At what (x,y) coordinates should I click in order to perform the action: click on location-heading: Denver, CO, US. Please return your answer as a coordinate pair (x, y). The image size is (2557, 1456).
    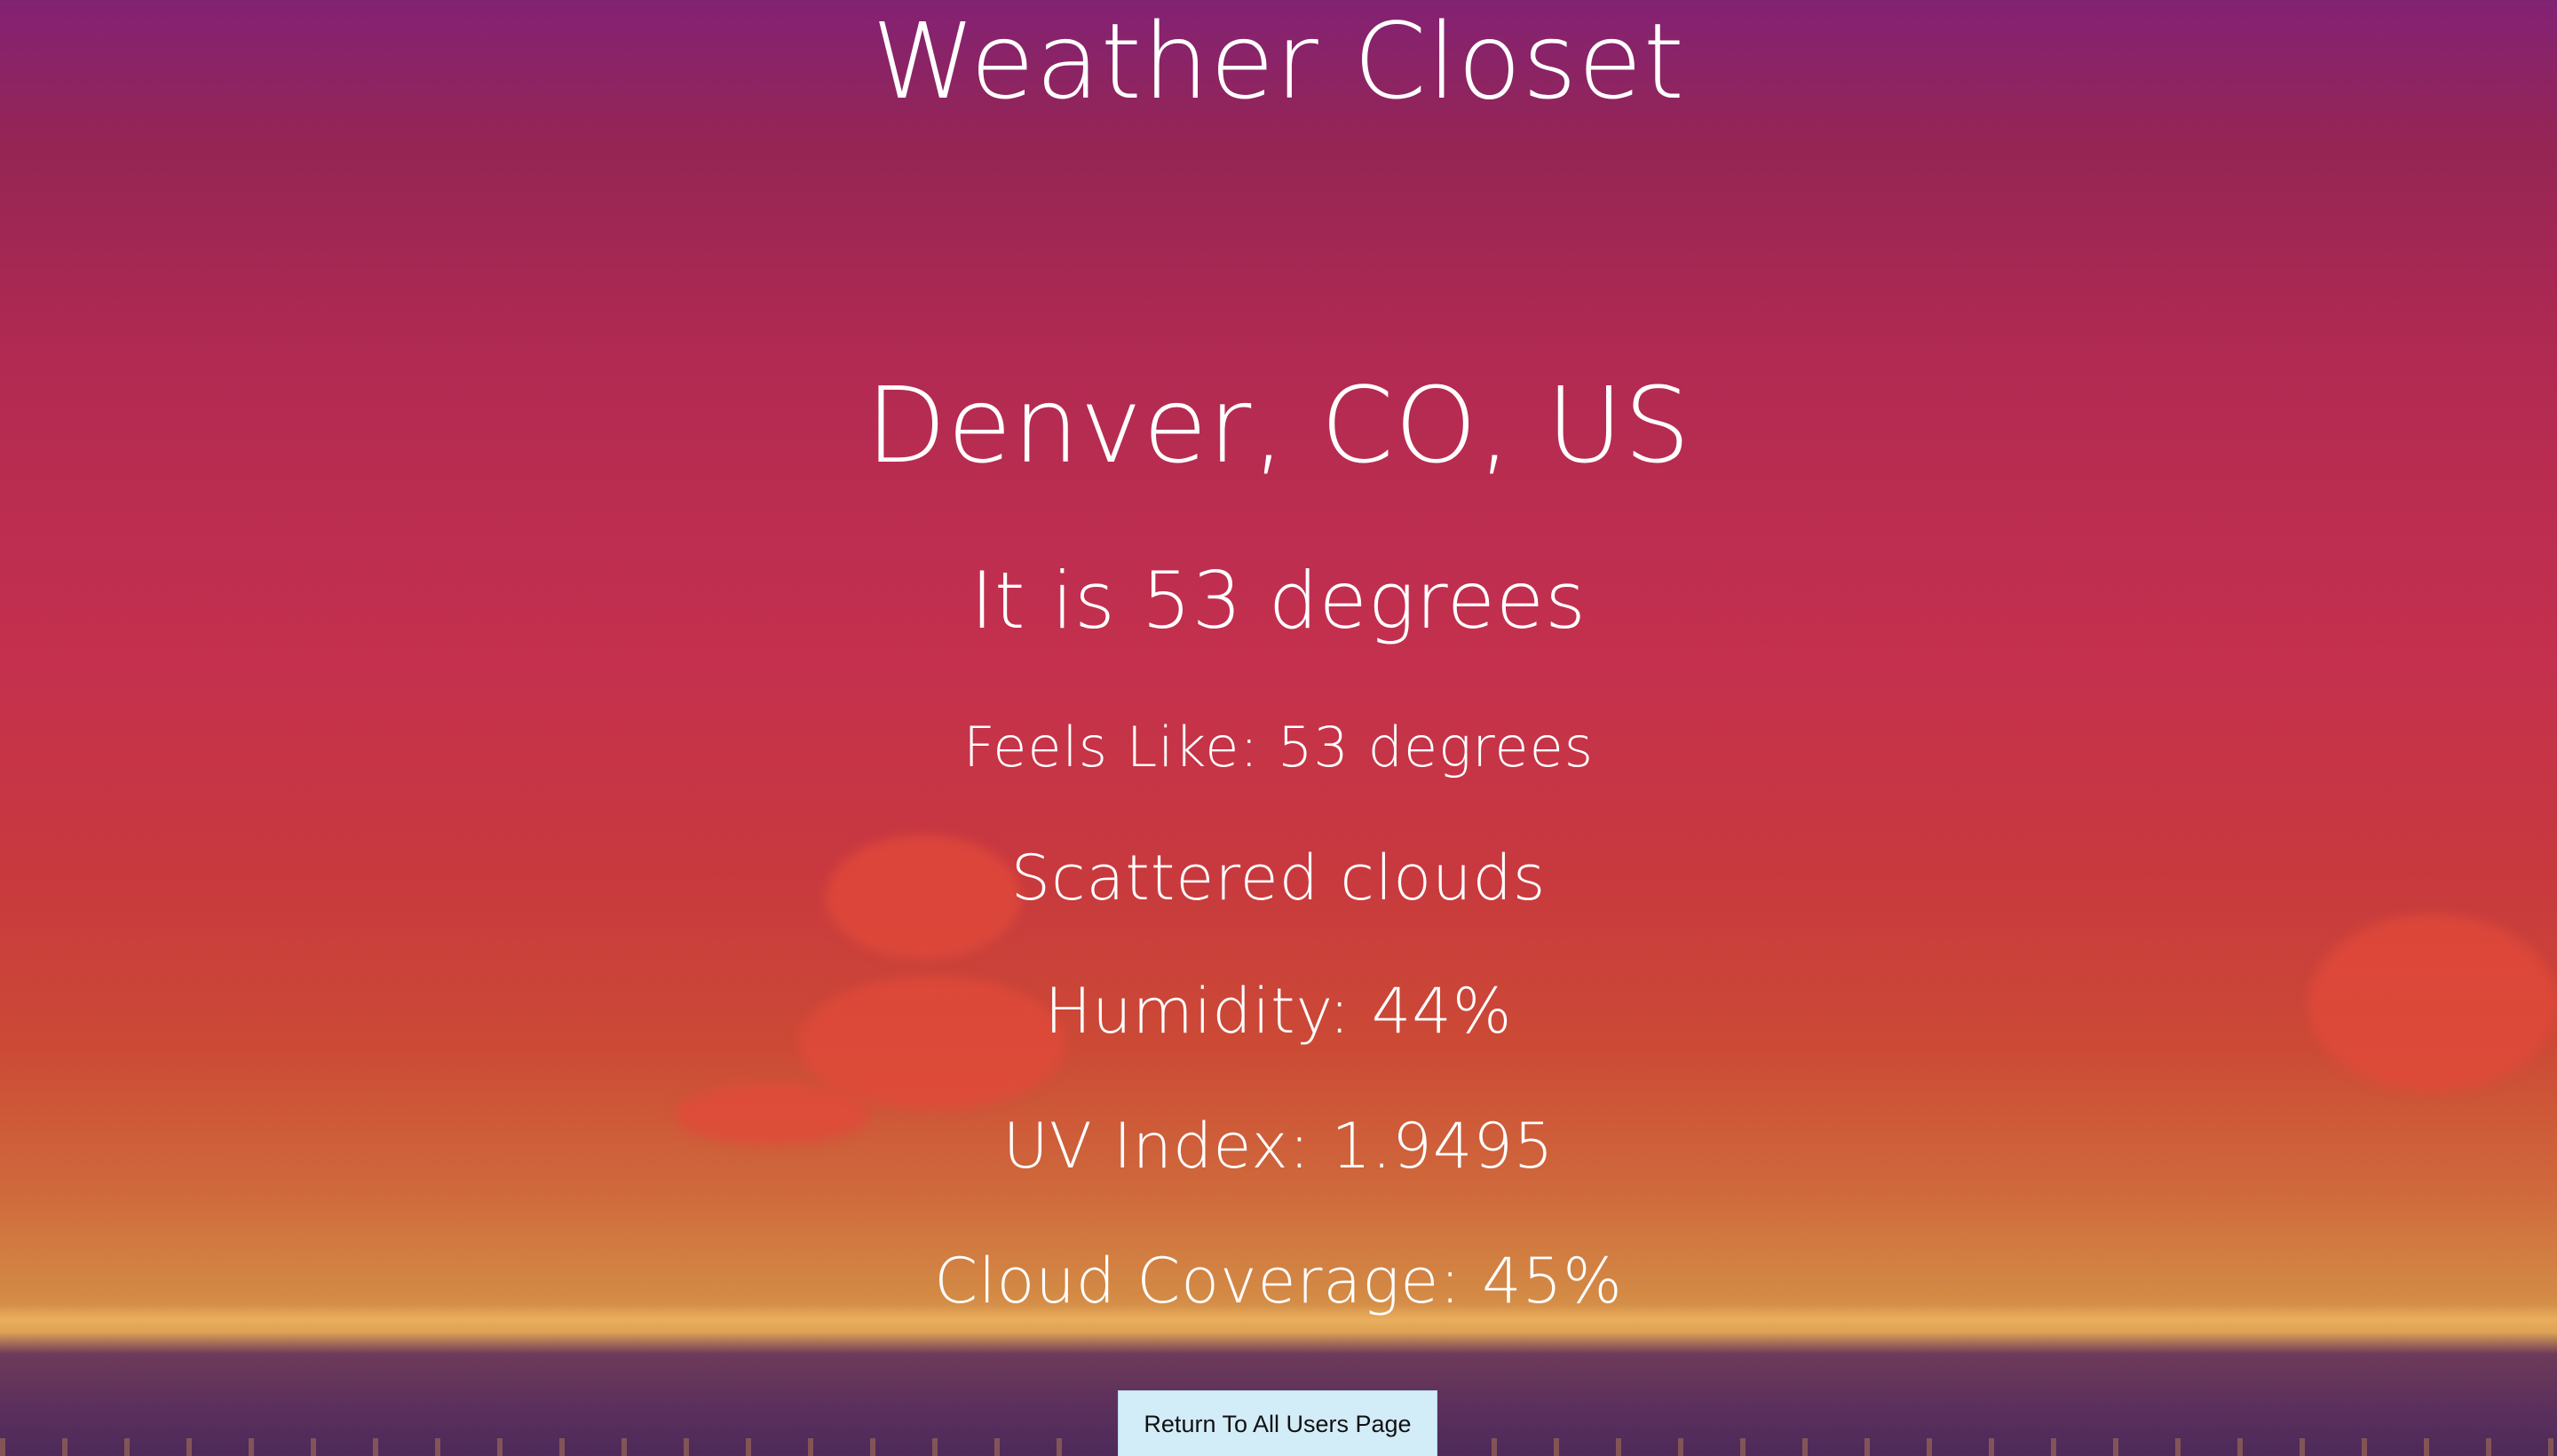
    Looking at the image, I should click on (1278, 425).